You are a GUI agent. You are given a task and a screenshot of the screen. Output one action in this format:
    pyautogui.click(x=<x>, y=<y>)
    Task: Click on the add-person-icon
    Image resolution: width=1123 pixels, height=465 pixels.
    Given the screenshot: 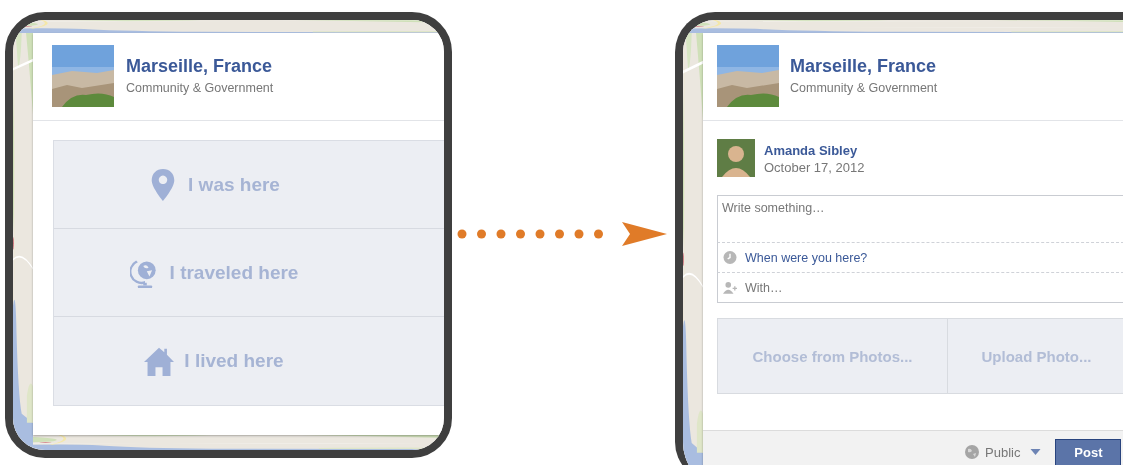 What is the action you would take?
    pyautogui.click(x=730, y=287)
    